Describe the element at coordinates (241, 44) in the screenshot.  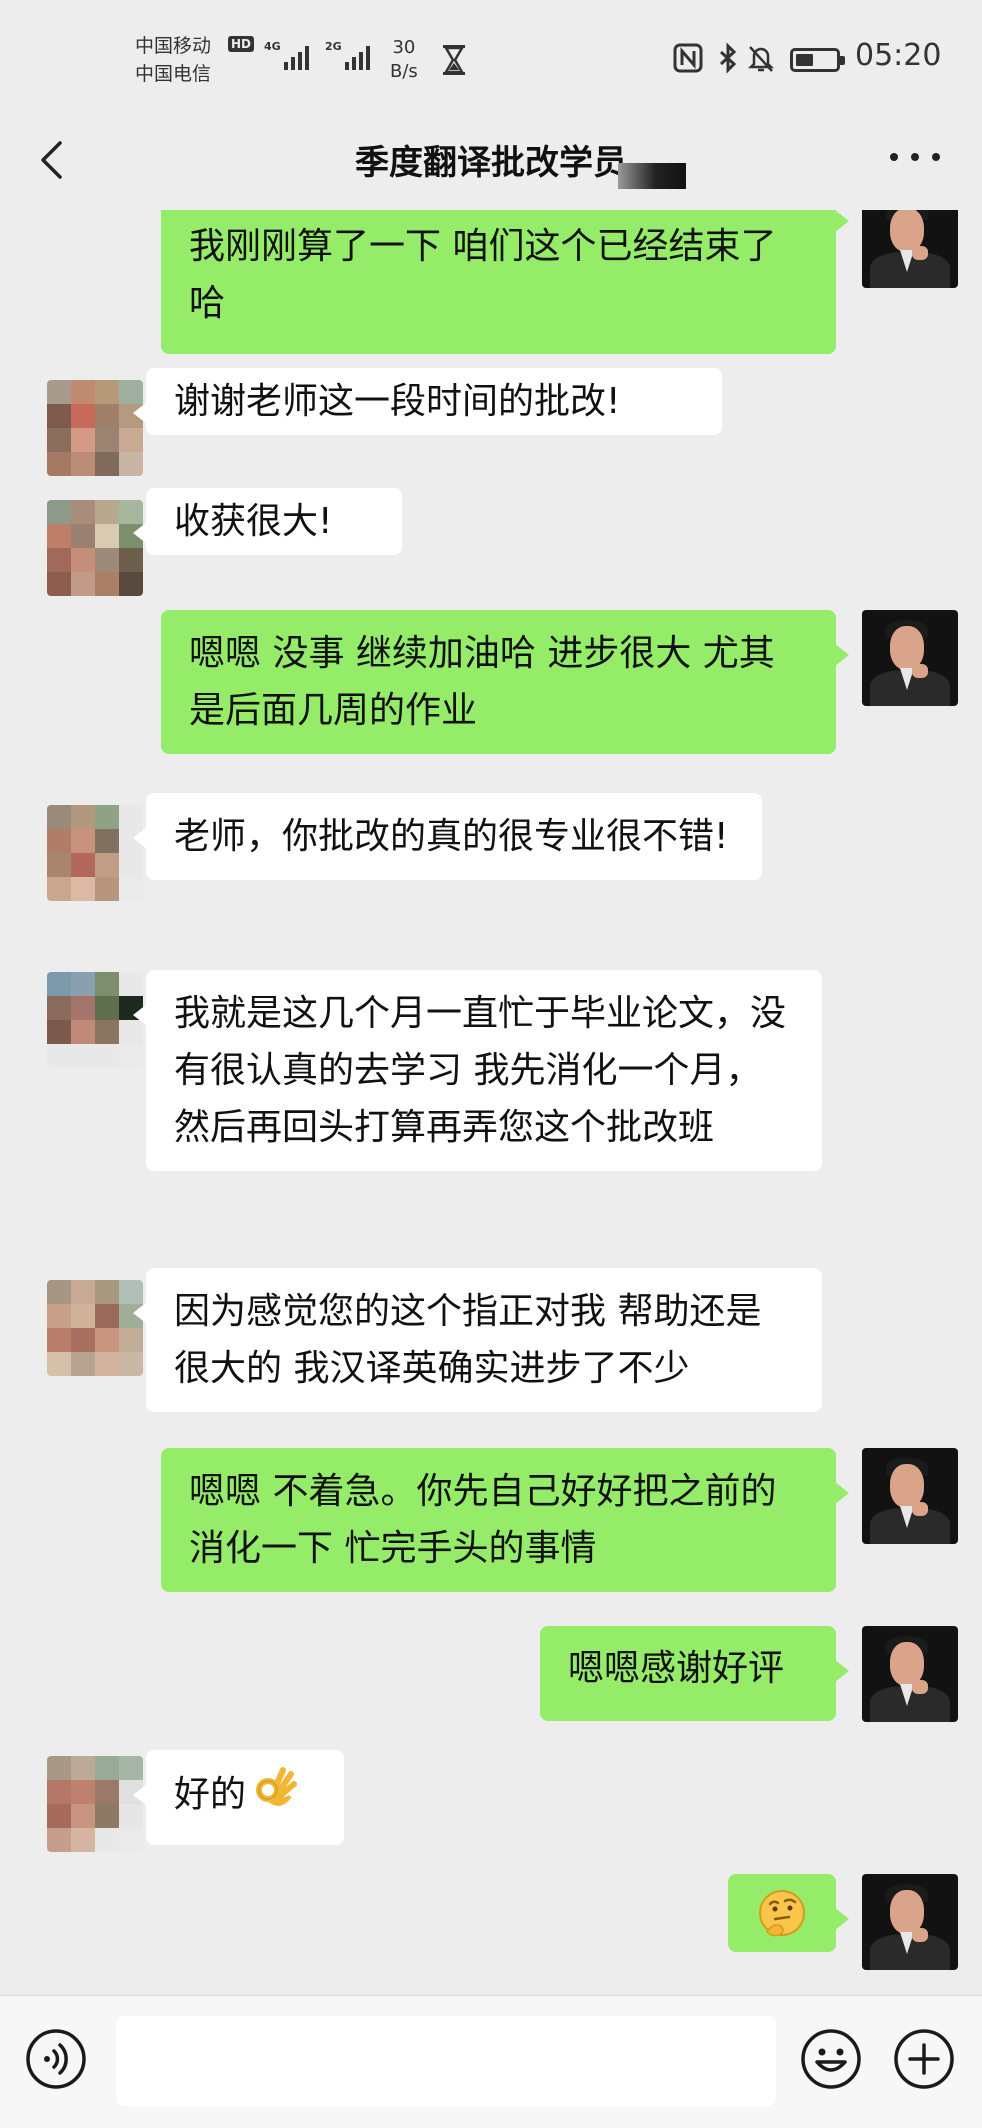
I see `hd-badge: HD` at that location.